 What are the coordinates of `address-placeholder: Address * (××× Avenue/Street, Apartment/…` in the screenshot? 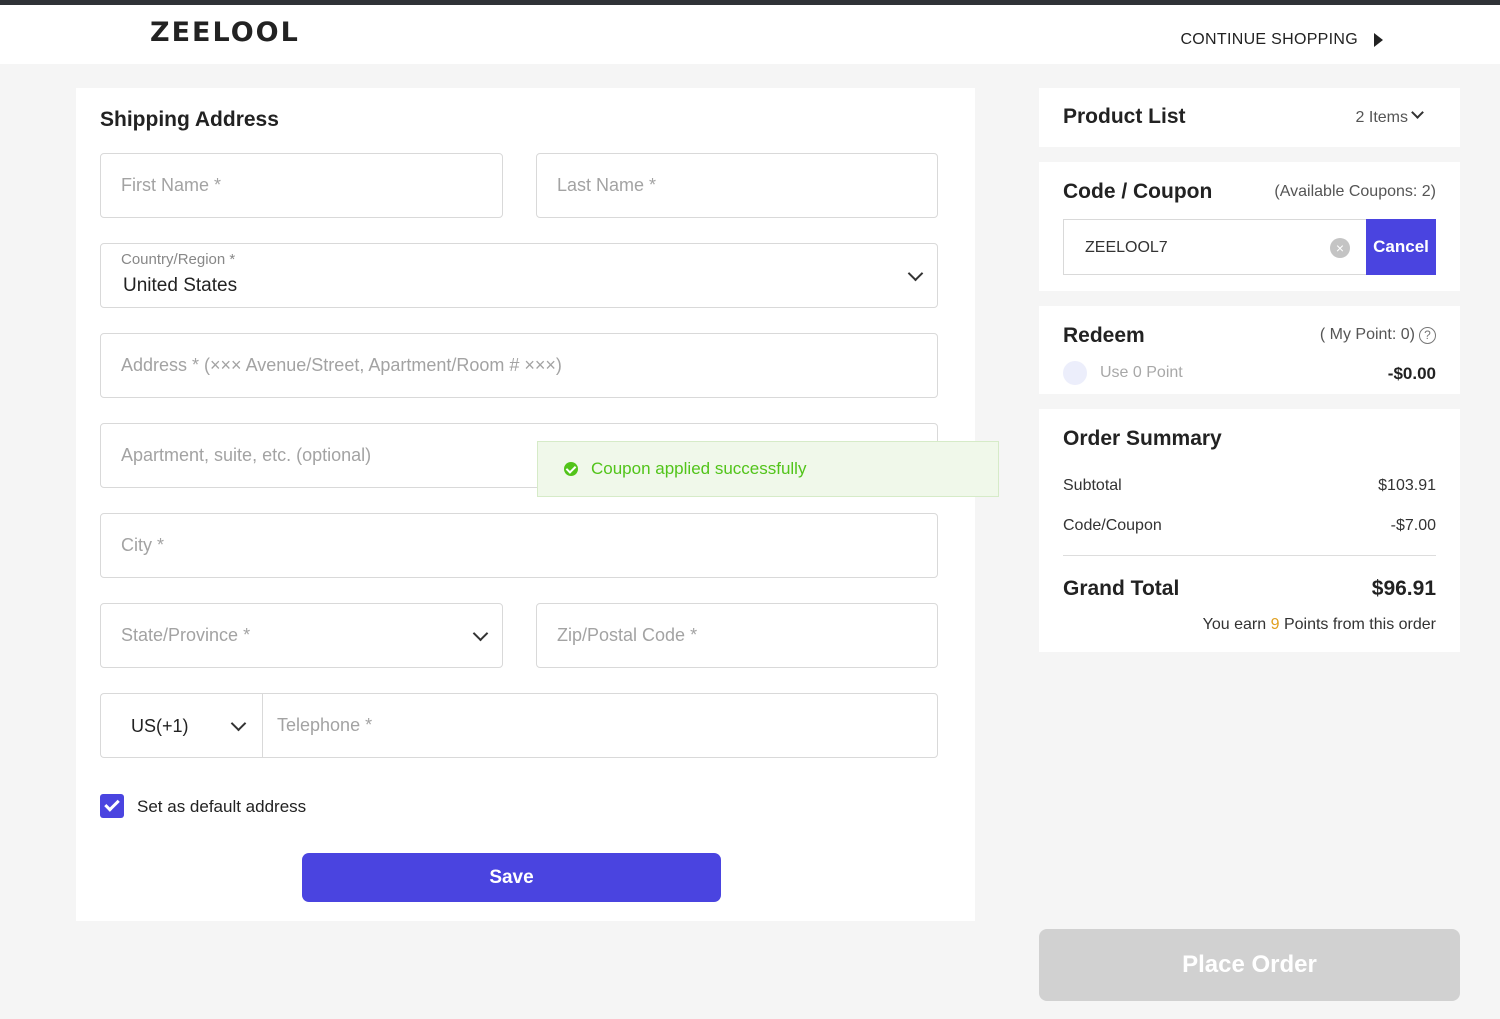 It's located at (341, 365).